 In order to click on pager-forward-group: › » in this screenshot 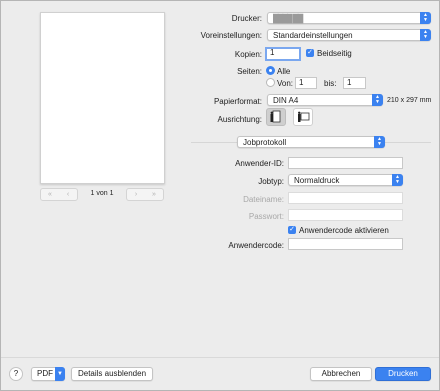, I will do `click(145, 194)`.